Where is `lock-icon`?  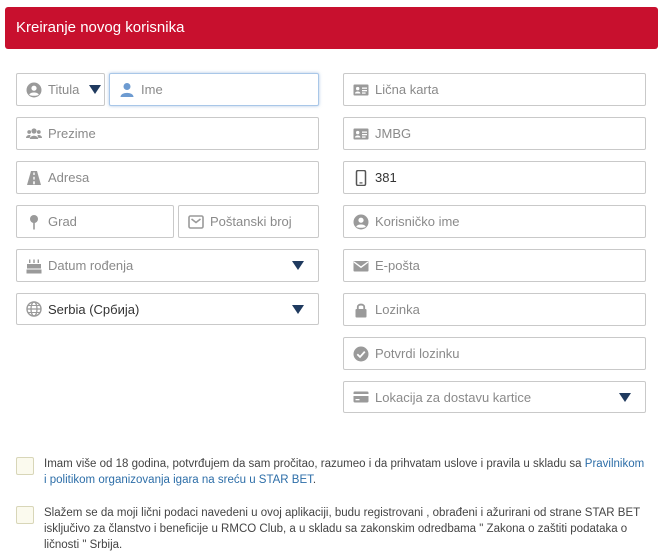
lock-icon is located at coordinates (361, 310).